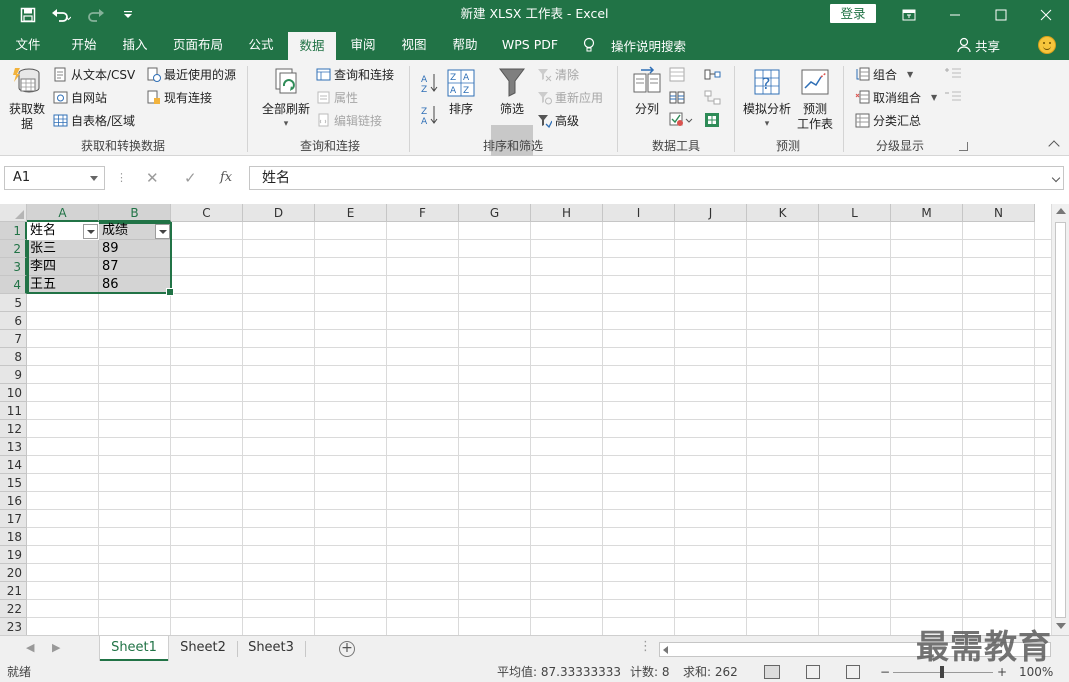 Image resolution: width=1069 pixels, height=682 pixels. Describe the element at coordinates (634, 45) in the screenshot. I see `tell-me-search: 操作说明搜索` at that location.